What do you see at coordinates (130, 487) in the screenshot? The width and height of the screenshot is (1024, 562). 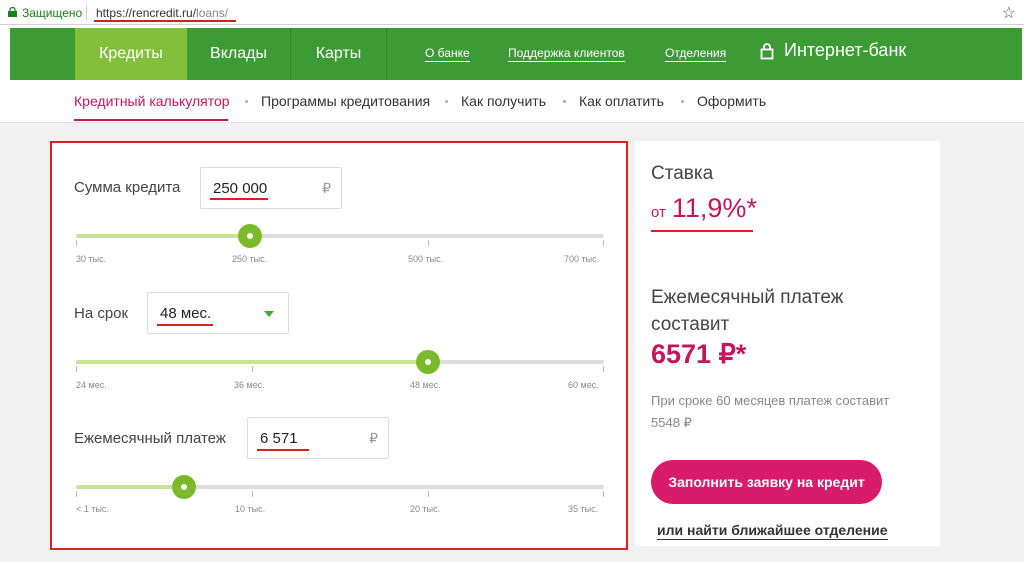 I see `payment-slider-fill` at bounding box center [130, 487].